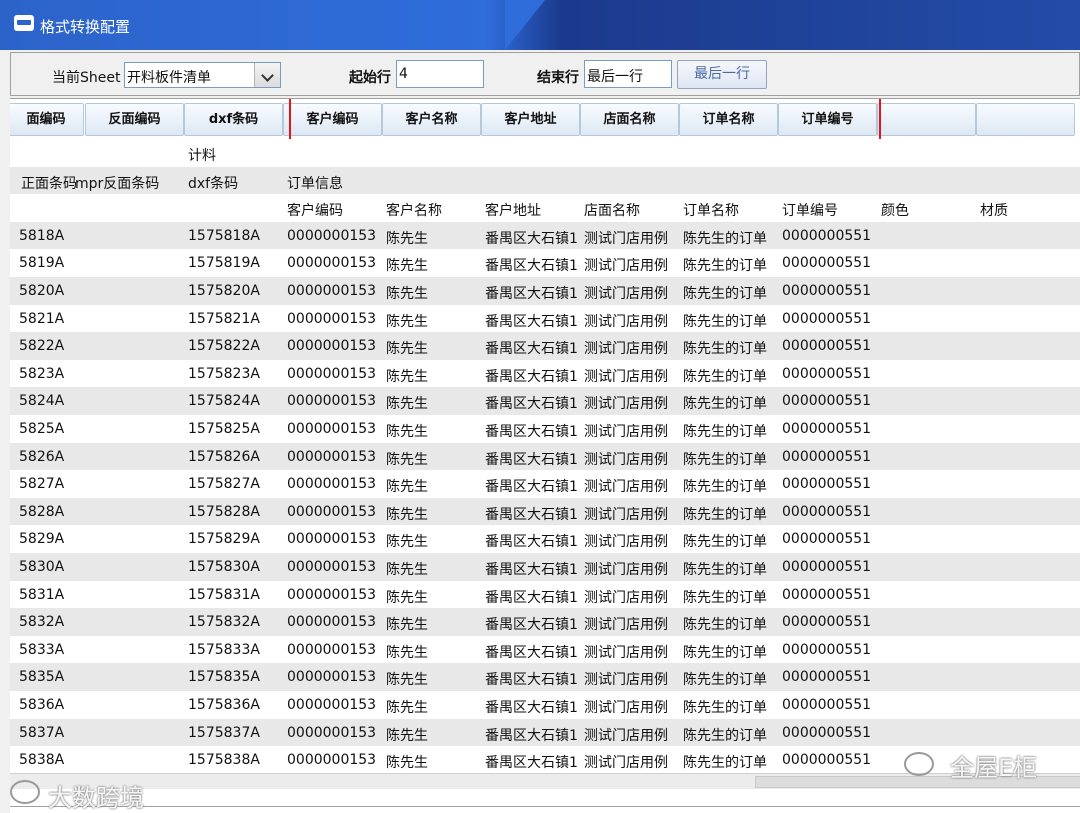 This screenshot has width=1080, height=813. What do you see at coordinates (47, 119) in the screenshot?
I see `column-header: 面编码` at bounding box center [47, 119].